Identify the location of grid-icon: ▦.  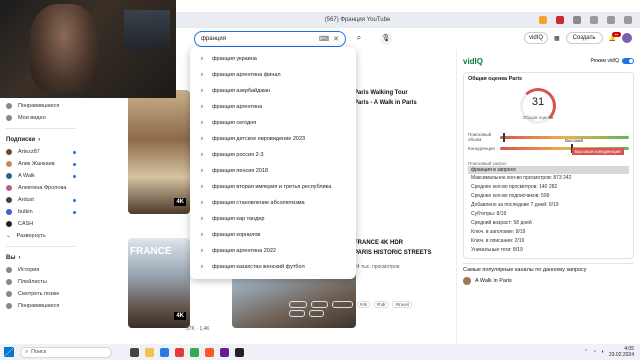
(557, 38).